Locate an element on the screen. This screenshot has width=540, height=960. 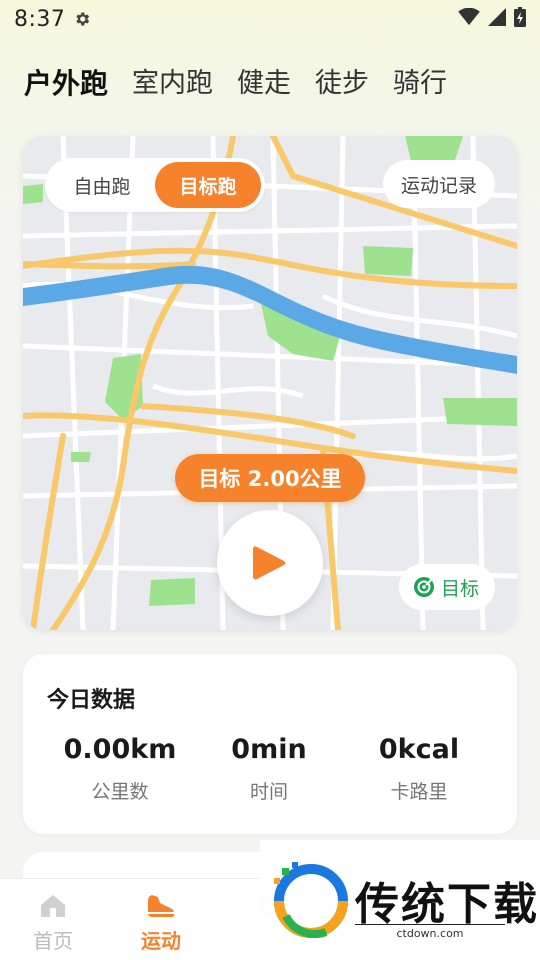
status-bar: 8:37 is located at coordinates (270, 19).